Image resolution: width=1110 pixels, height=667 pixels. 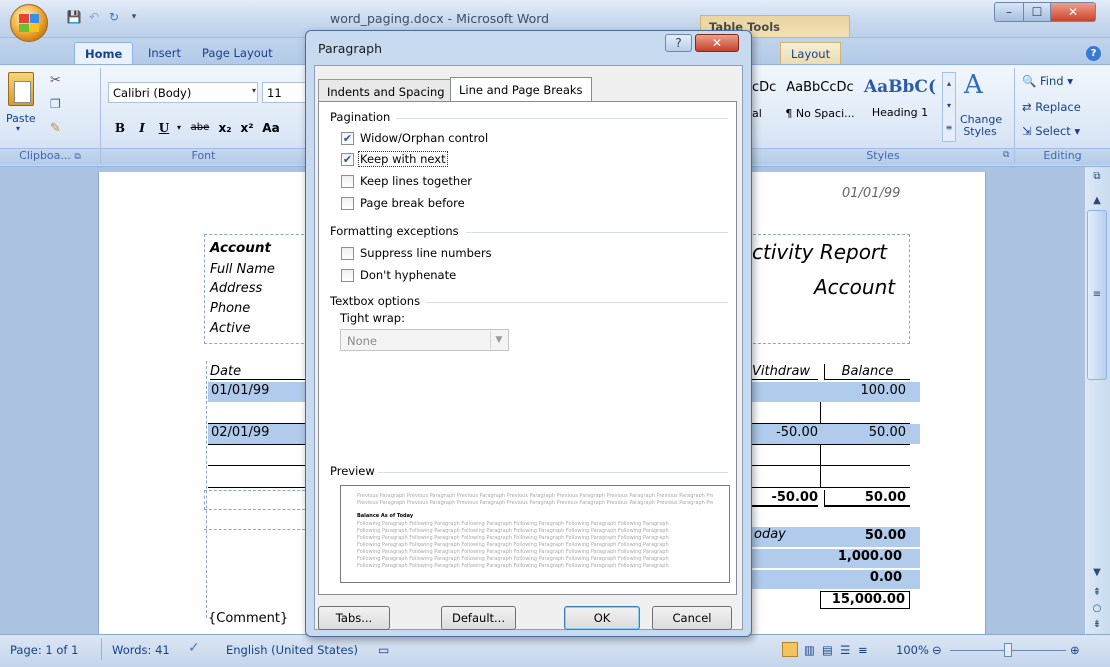 What do you see at coordinates (440, 18) in the screenshot?
I see `window-title: word_paging.docx - Microsoft Word` at bounding box center [440, 18].